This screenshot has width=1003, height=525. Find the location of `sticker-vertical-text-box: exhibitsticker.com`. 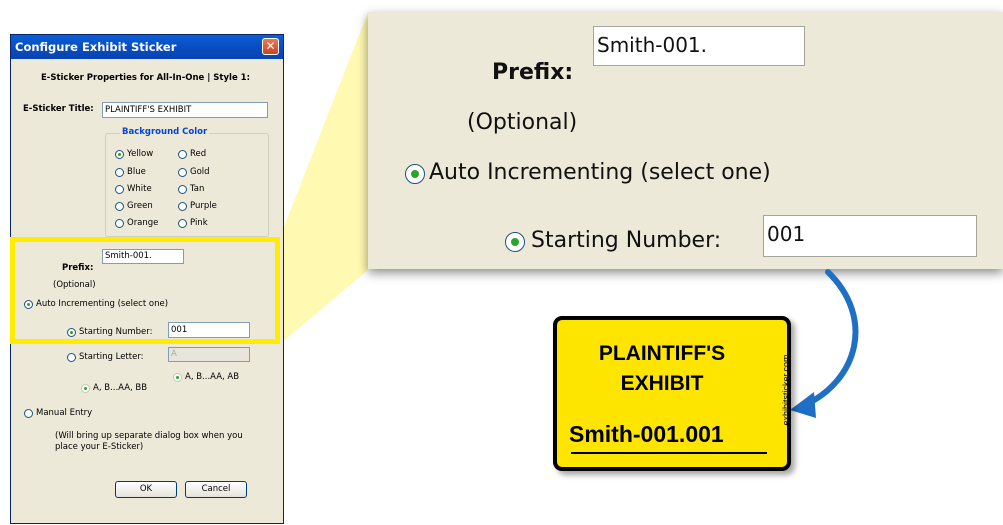

sticker-vertical-text-box: exhibitsticker.com is located at coordinates (787, 390).